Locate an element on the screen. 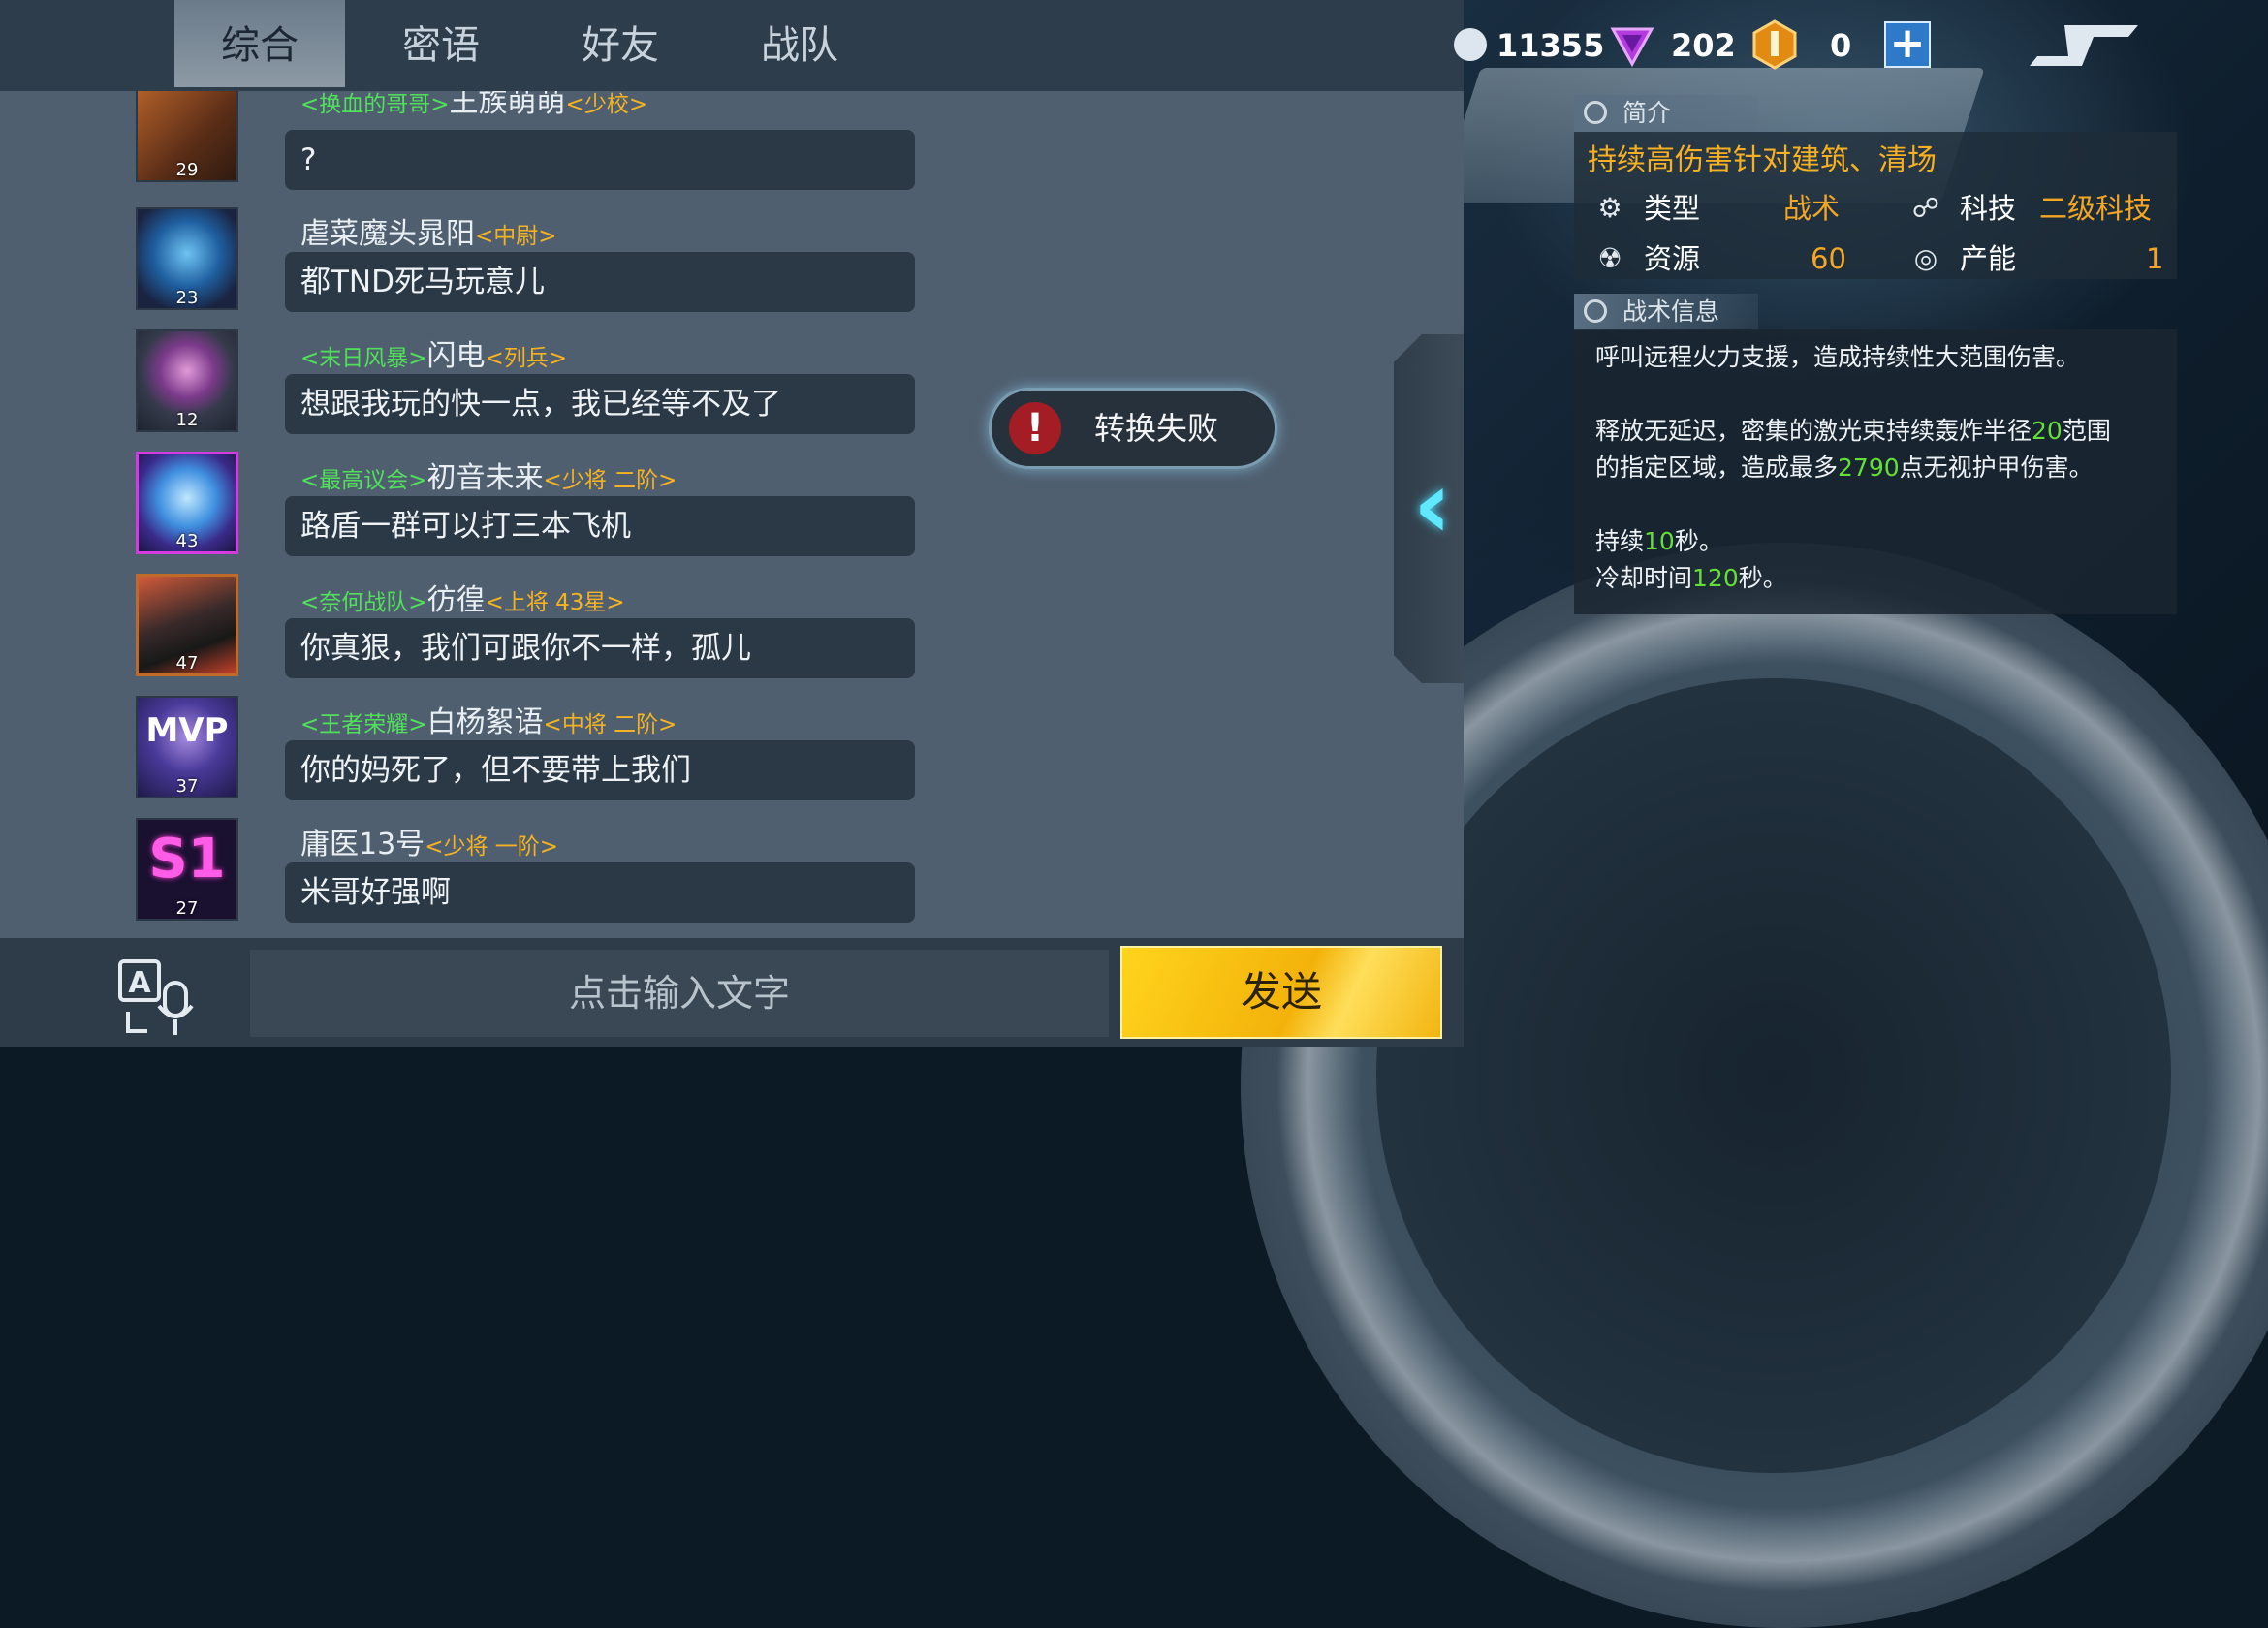 Image resolution: width=2268 pixels, height=1628 pixels. chevron-left-icon: ‹ is located at coordinates (1432, 505).